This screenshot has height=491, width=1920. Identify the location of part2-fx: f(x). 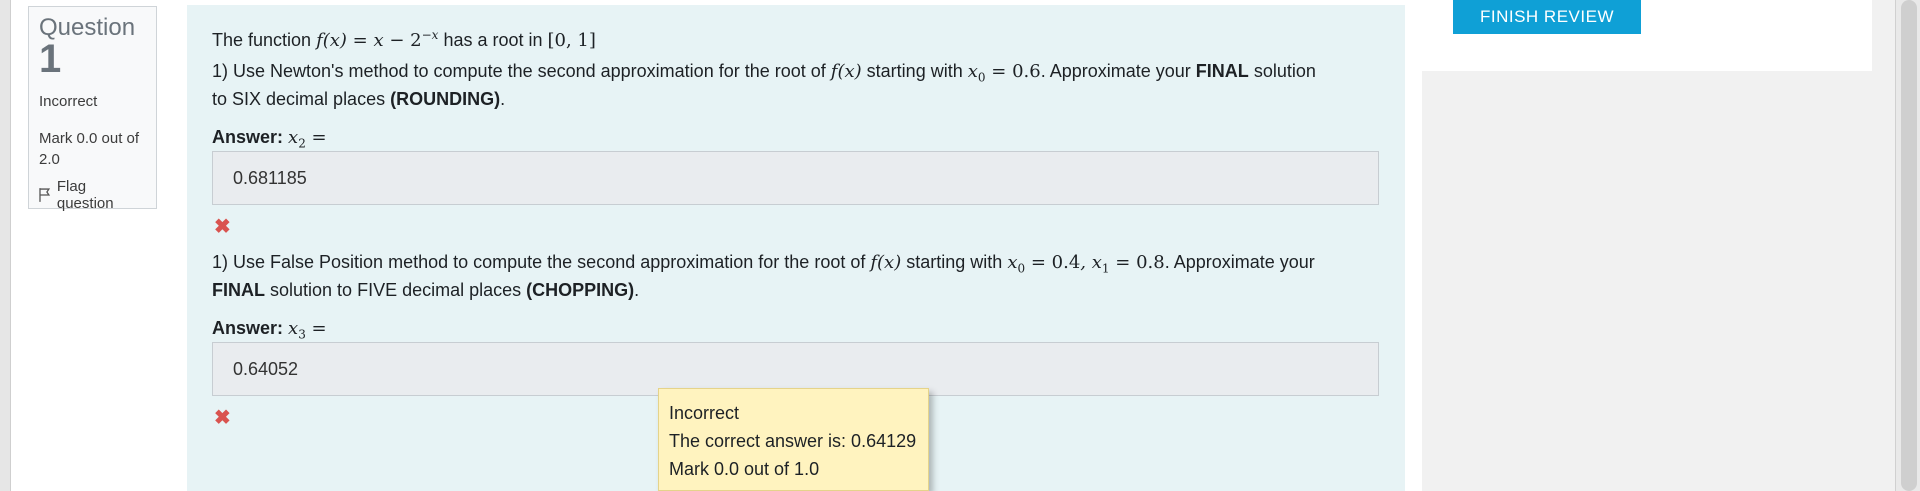
(886, 262).